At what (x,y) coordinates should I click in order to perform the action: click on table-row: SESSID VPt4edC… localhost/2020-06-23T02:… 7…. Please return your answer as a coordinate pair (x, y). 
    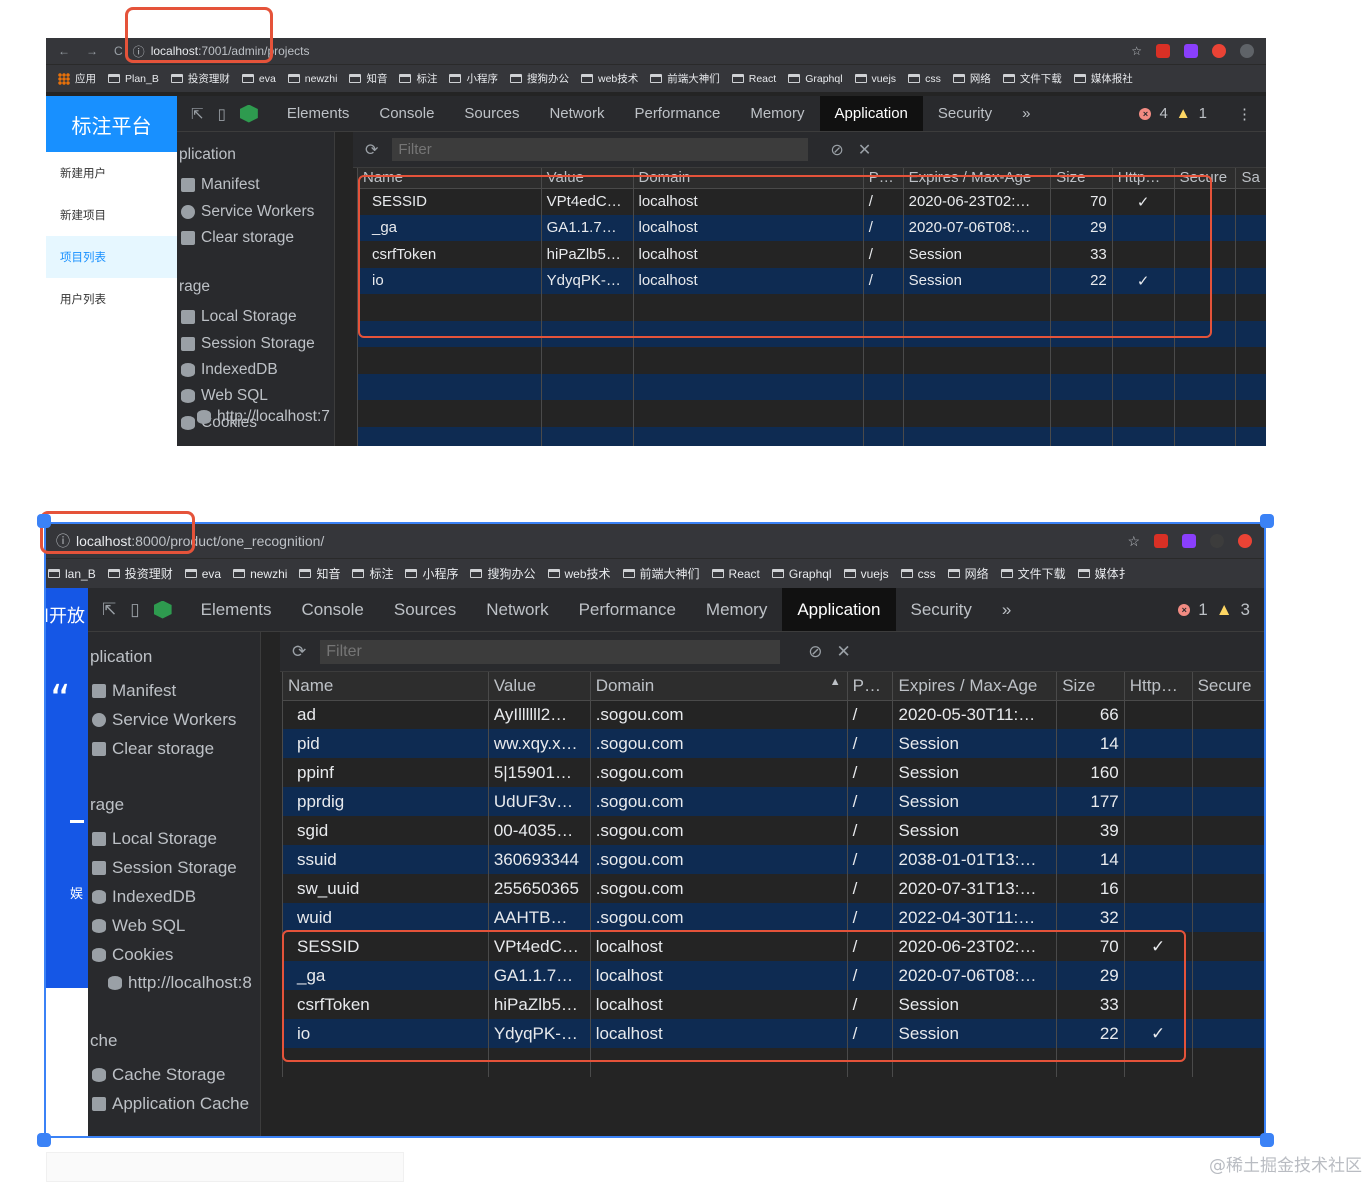
    Looking at the image, I should click on (773, 946).